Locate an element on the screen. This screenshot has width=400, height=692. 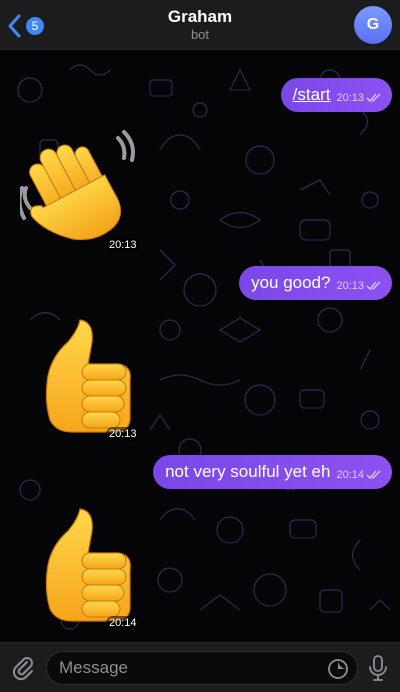
microphone-icon is located at coordinates (378, 668).